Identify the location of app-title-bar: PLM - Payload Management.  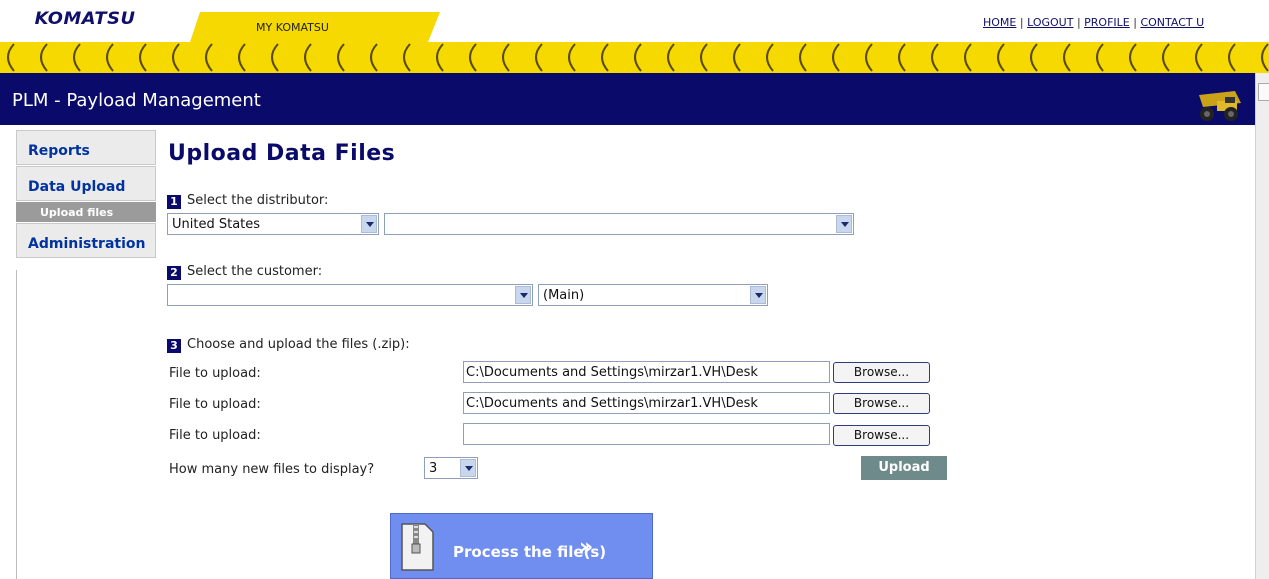
(627, 99).